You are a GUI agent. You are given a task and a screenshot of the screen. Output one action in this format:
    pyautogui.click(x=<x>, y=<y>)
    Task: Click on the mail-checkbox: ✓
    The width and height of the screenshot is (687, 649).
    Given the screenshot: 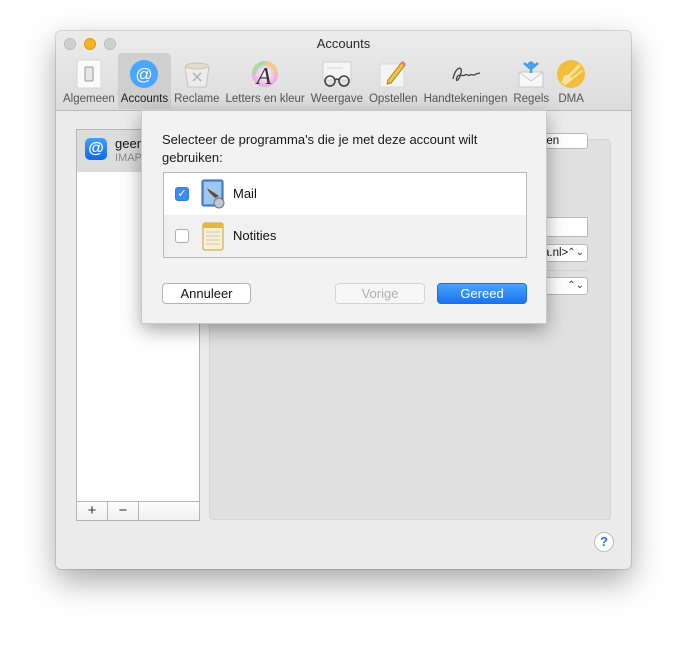 What is the action you would take?
    pyautogui.click(x=182, y=194)
    